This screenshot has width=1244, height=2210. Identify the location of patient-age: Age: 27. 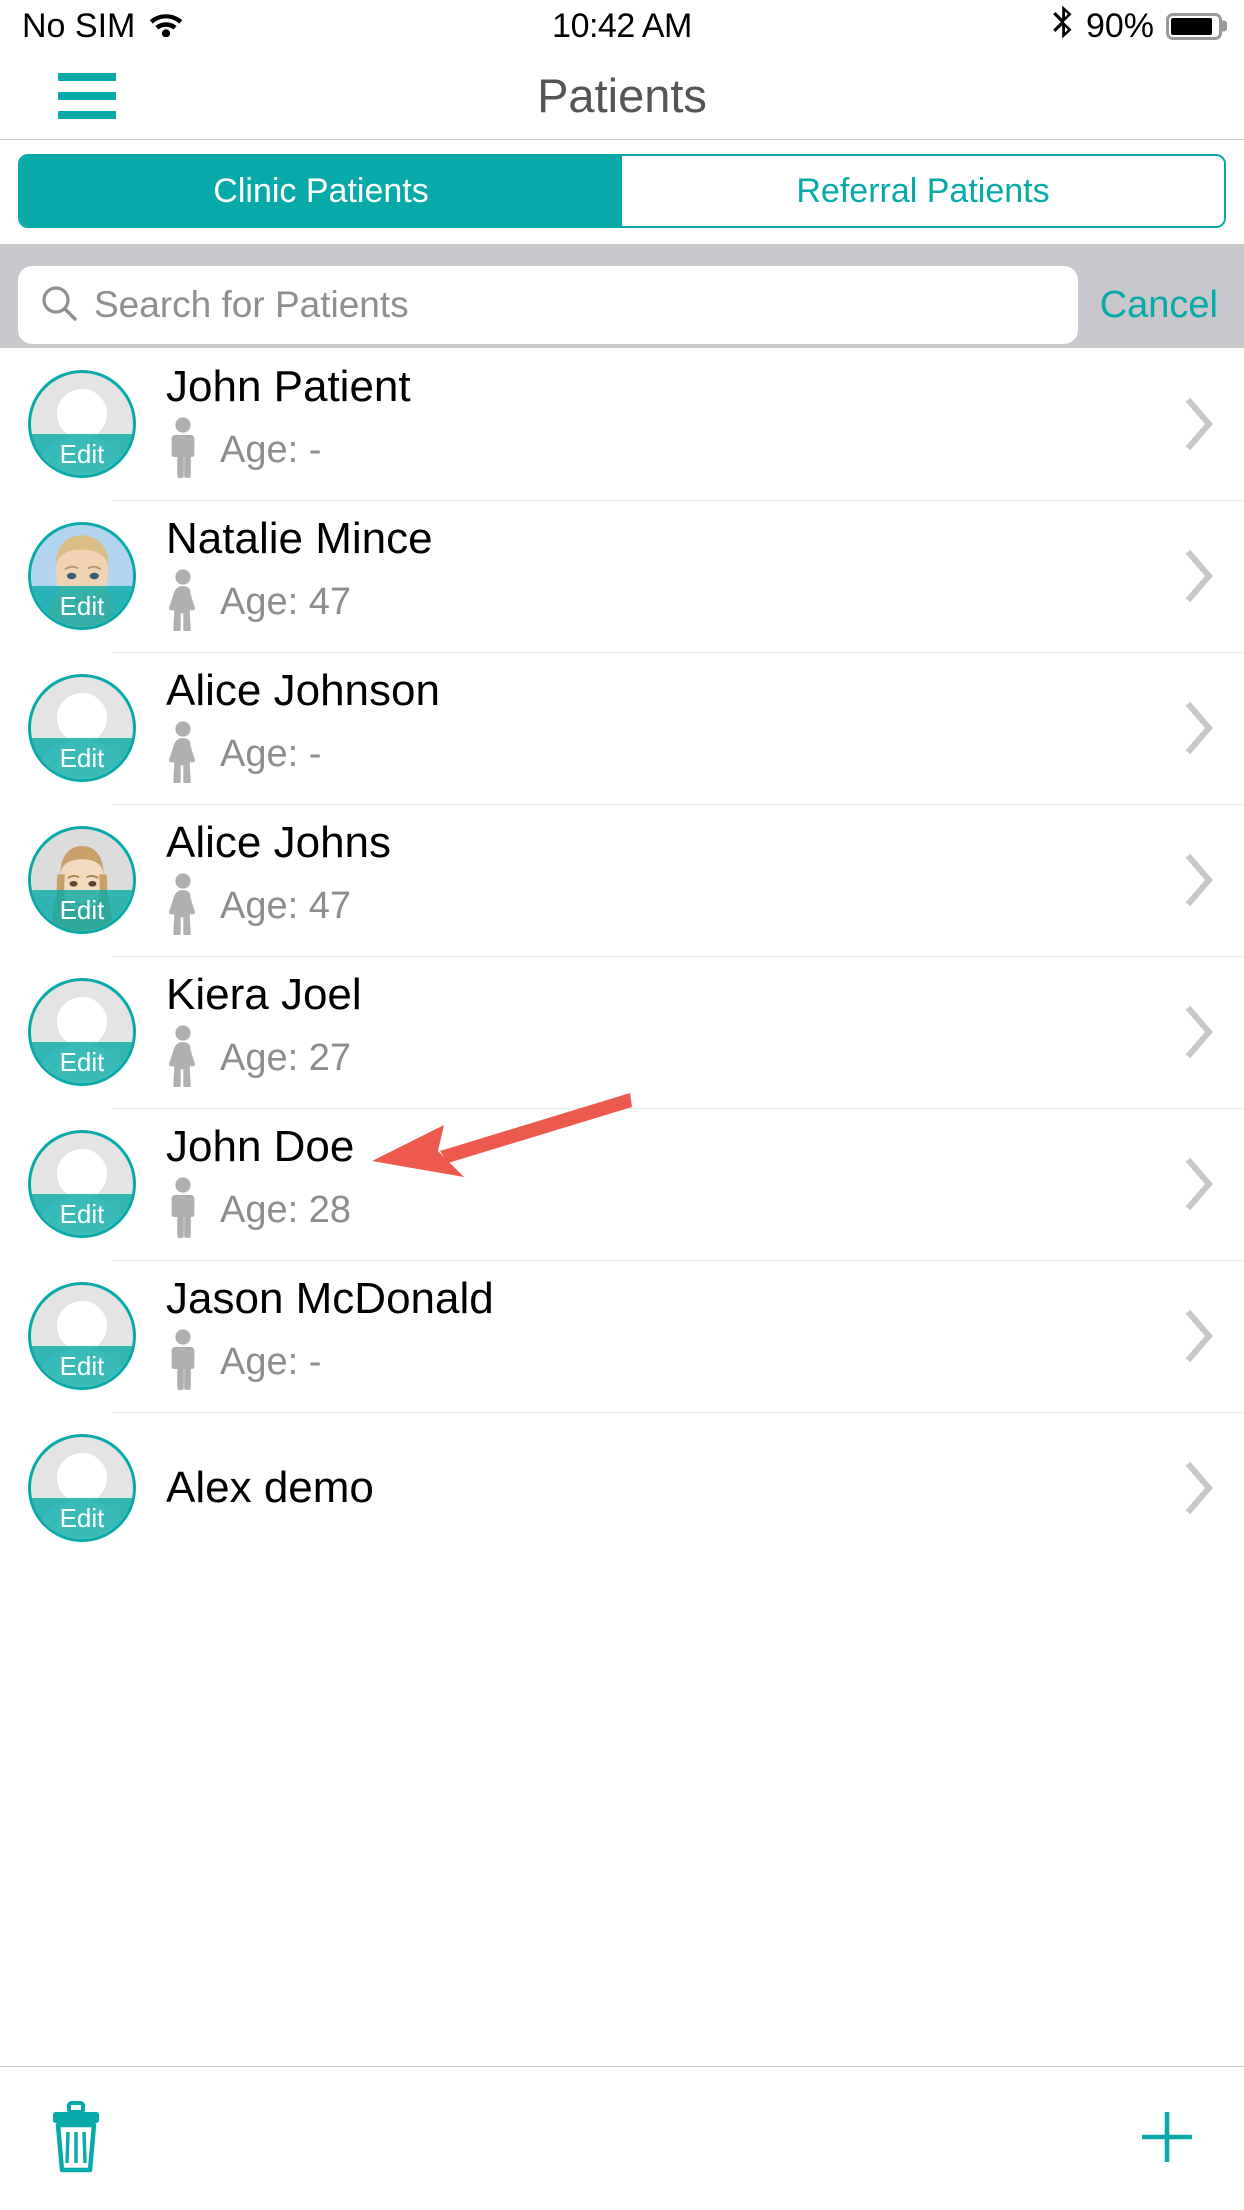
(285, 1057).